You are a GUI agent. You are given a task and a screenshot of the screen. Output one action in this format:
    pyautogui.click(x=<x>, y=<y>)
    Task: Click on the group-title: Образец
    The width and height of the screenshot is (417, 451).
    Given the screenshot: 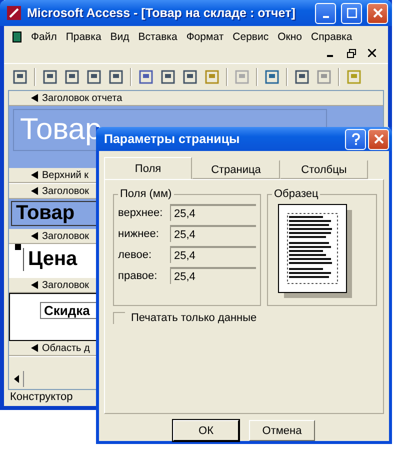 What is the action you would take?
    pyautogui.click(x=296, y=194)
    